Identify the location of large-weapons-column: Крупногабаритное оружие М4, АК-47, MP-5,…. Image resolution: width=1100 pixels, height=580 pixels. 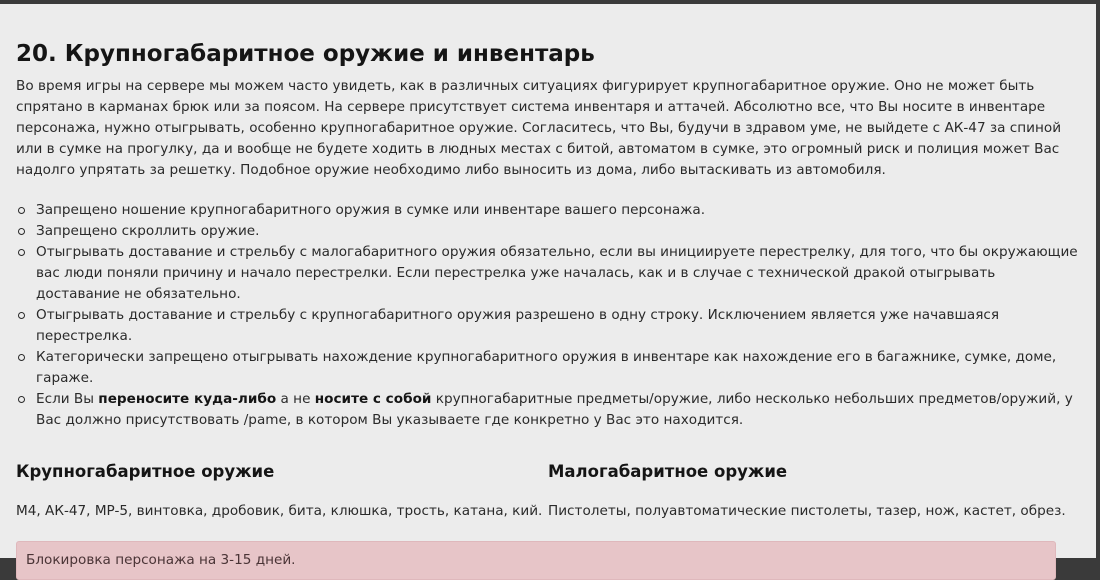
(282, 492).